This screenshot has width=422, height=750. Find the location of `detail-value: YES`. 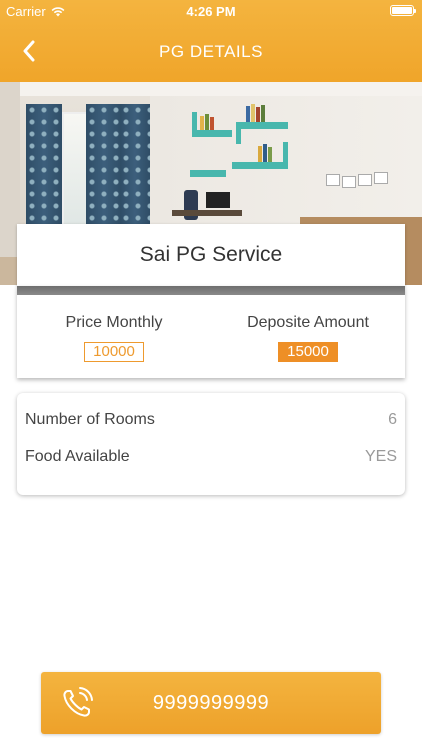

detail-value: YES is located at coordinates (380, 456).